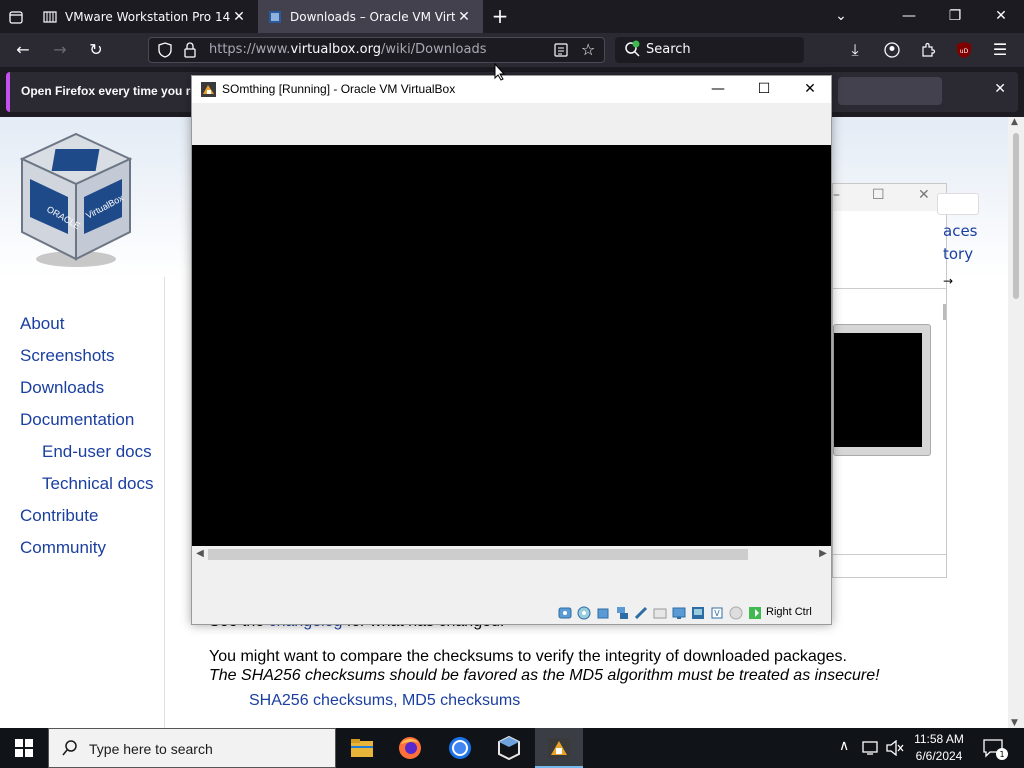 This screenshot has width=1024, height=768. I want to click on page-scrollbar: ▲ ▼, so click(1016, 422).